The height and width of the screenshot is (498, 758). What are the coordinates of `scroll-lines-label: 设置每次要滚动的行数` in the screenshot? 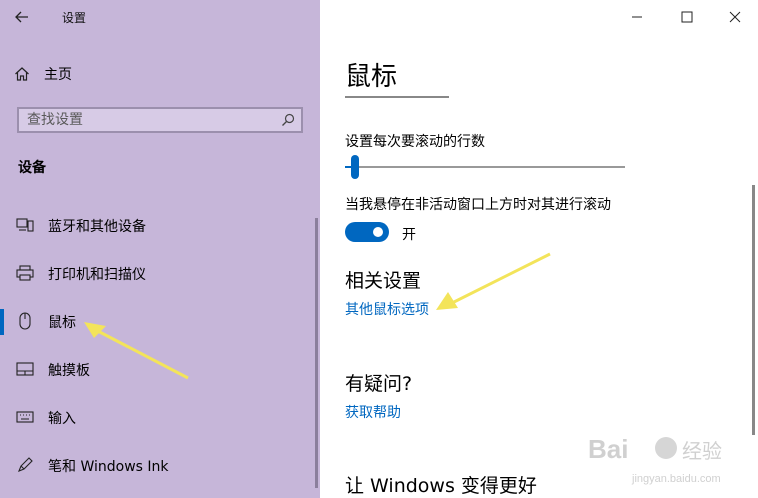 It's located at (415, 142).